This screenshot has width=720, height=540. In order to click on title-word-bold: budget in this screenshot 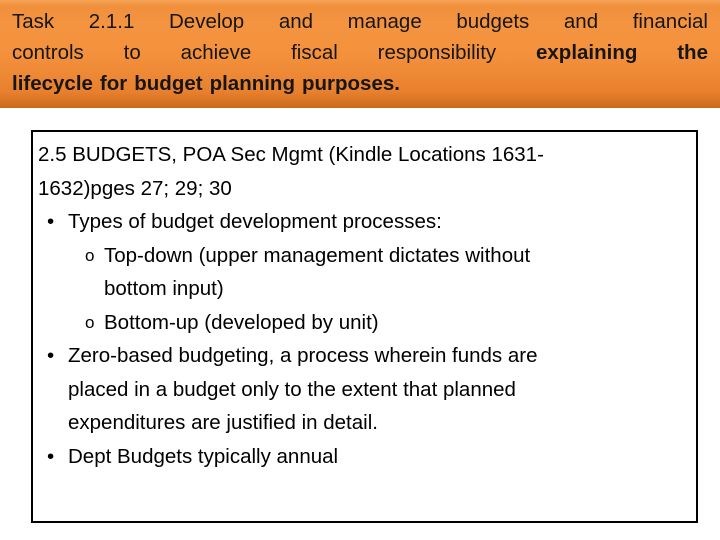, I will do `click(168, 83)`.